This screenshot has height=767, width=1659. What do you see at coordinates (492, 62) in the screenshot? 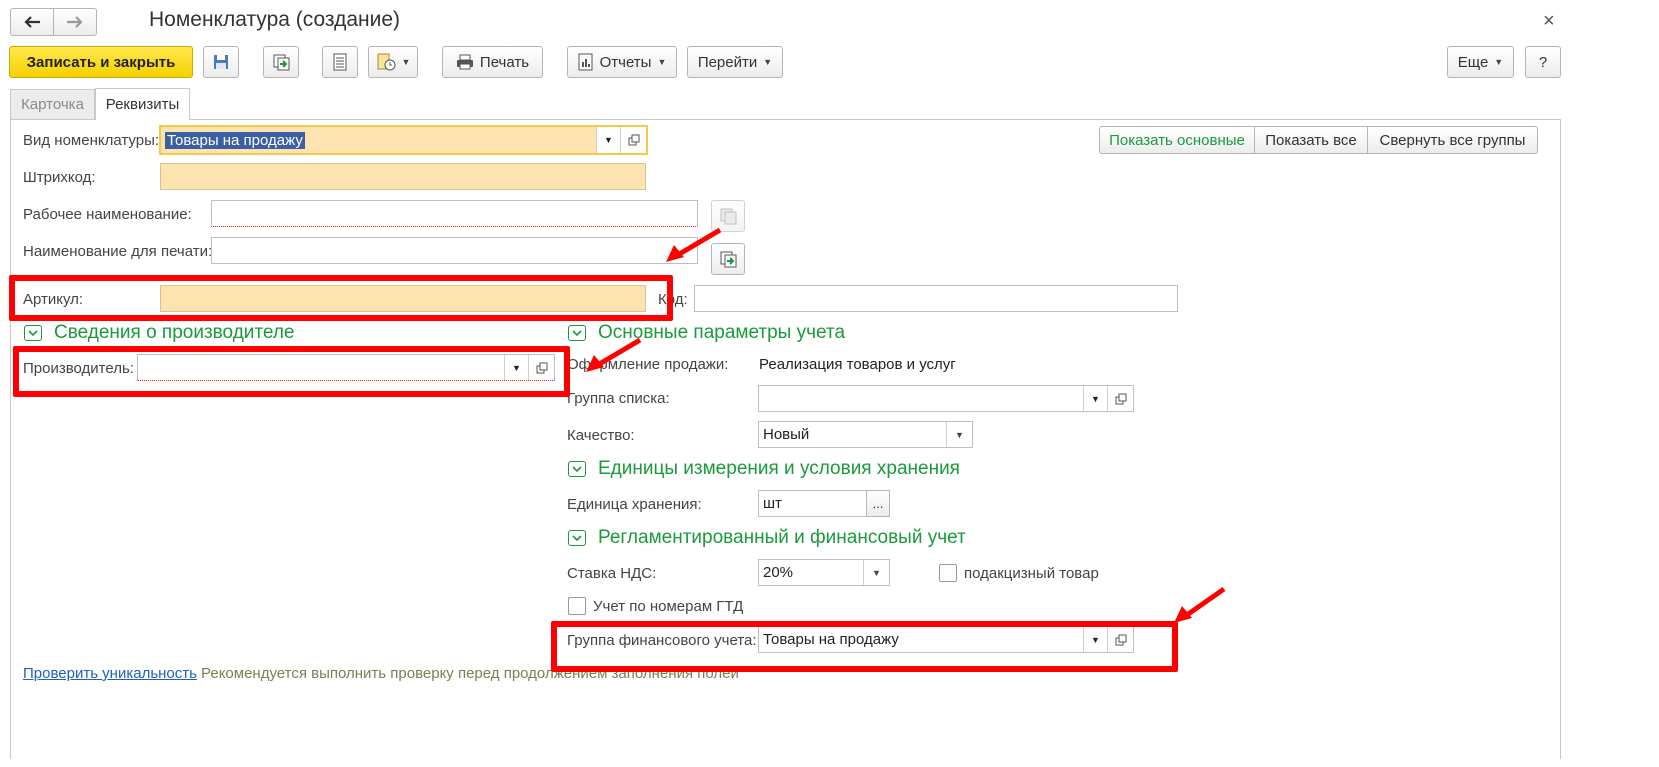
I see `print-button: Печать` at bounding box center [492, 62].